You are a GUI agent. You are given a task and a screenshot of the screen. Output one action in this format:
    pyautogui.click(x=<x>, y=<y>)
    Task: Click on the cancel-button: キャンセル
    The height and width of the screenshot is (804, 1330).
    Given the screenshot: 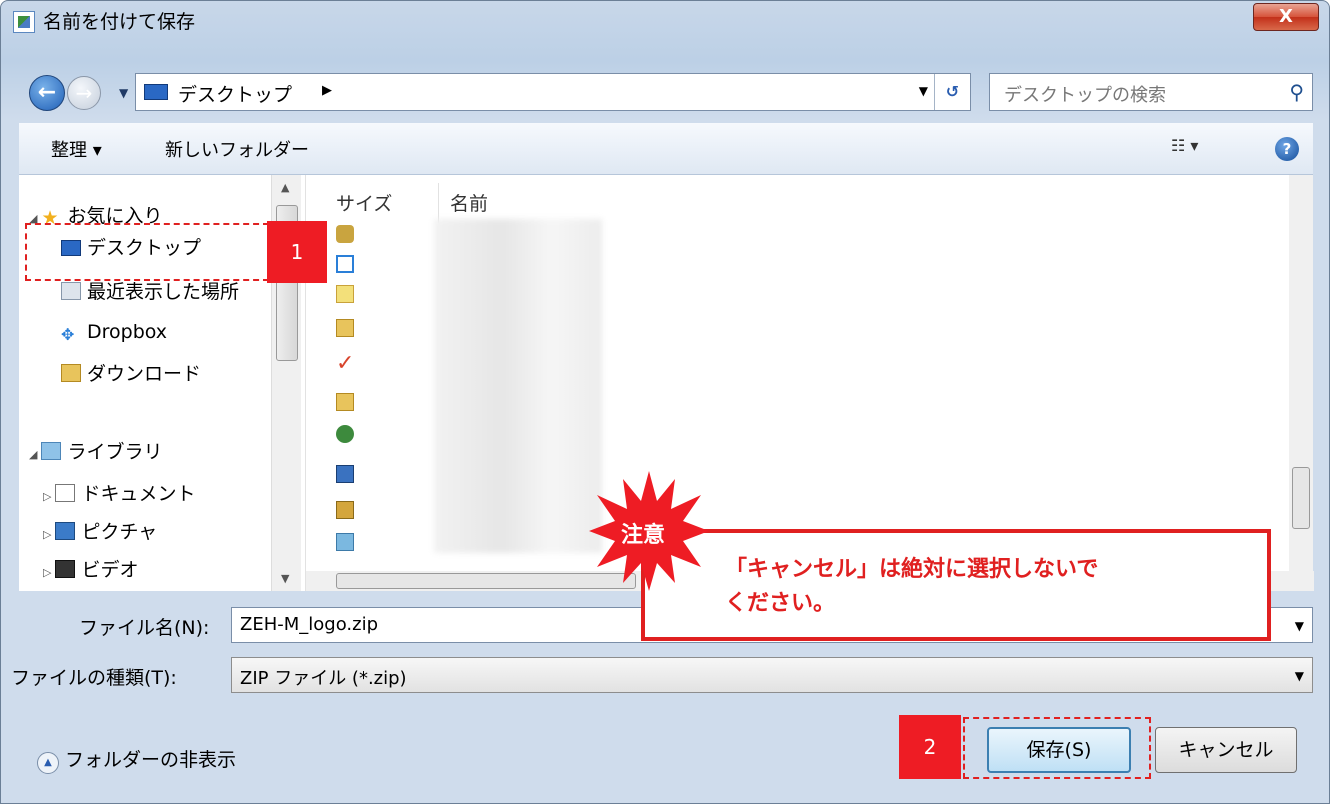 What is the action you would take?
    pyautogui.click(x=1226, y=750)
    